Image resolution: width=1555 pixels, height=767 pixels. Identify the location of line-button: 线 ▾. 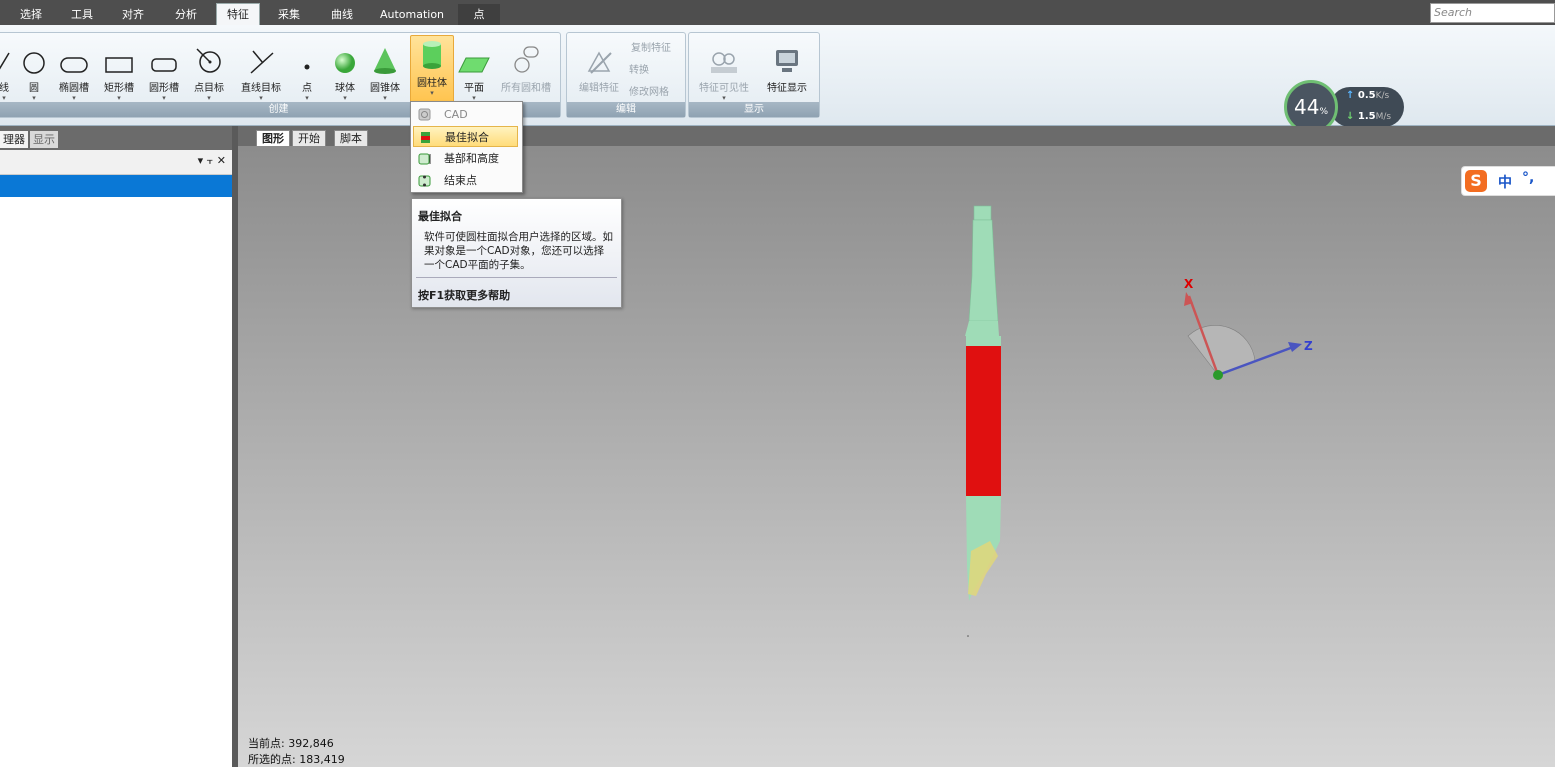
(5, 74).